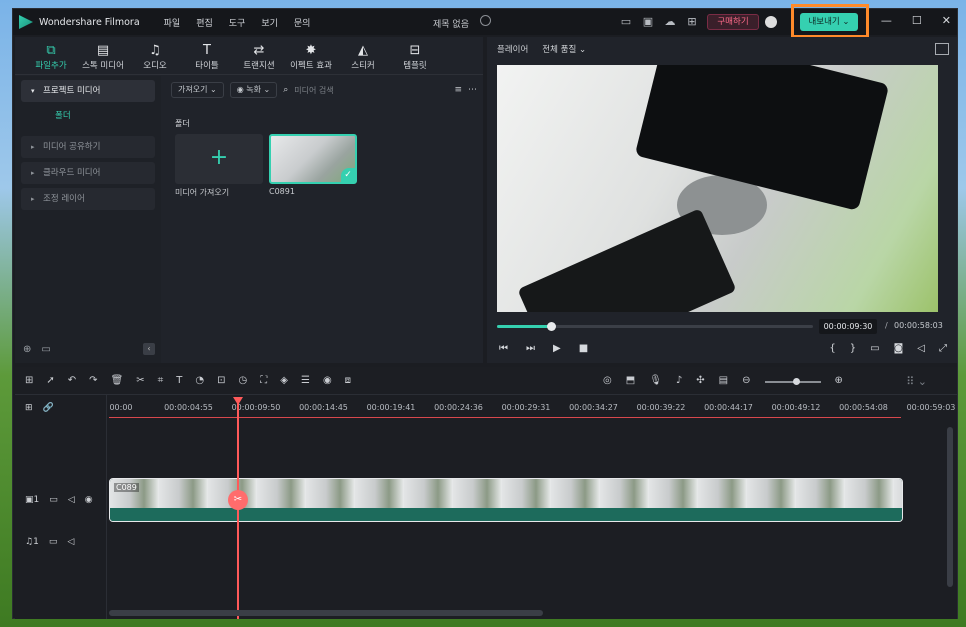 This screenshot has width=966, height=627. I want to click on layout-grid-icon: ⊞, so click(29, 380).